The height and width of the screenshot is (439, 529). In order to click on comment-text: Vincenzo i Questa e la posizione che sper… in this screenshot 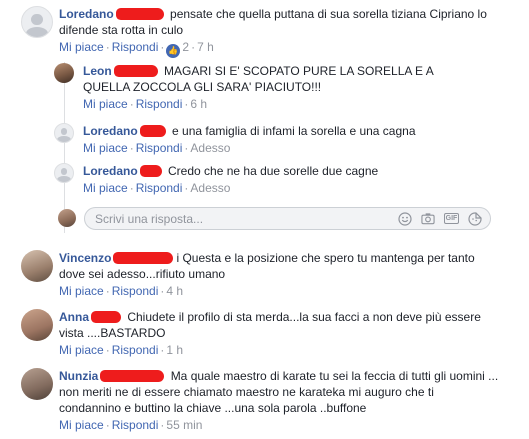, I will do `click(271, 266)`.